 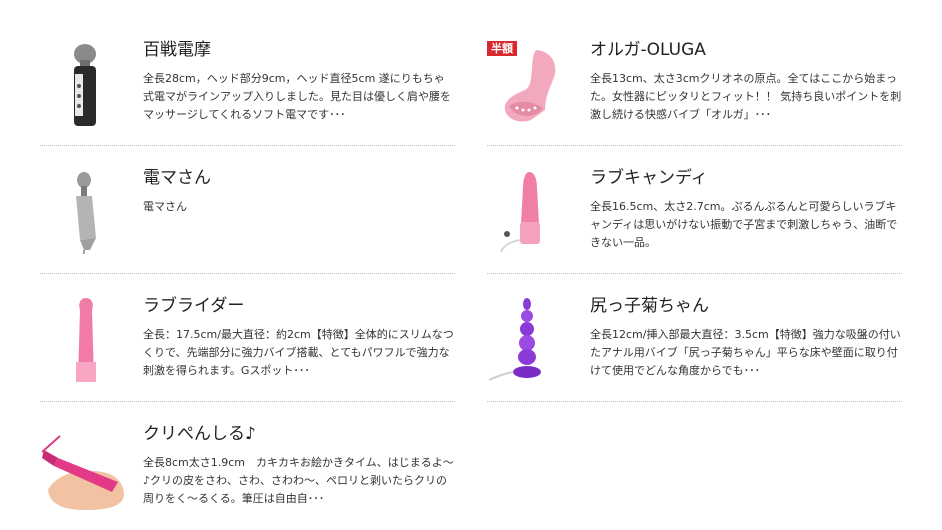 I want to click on product-card: 電マさん 電マさん, so click(x=247, y=210).